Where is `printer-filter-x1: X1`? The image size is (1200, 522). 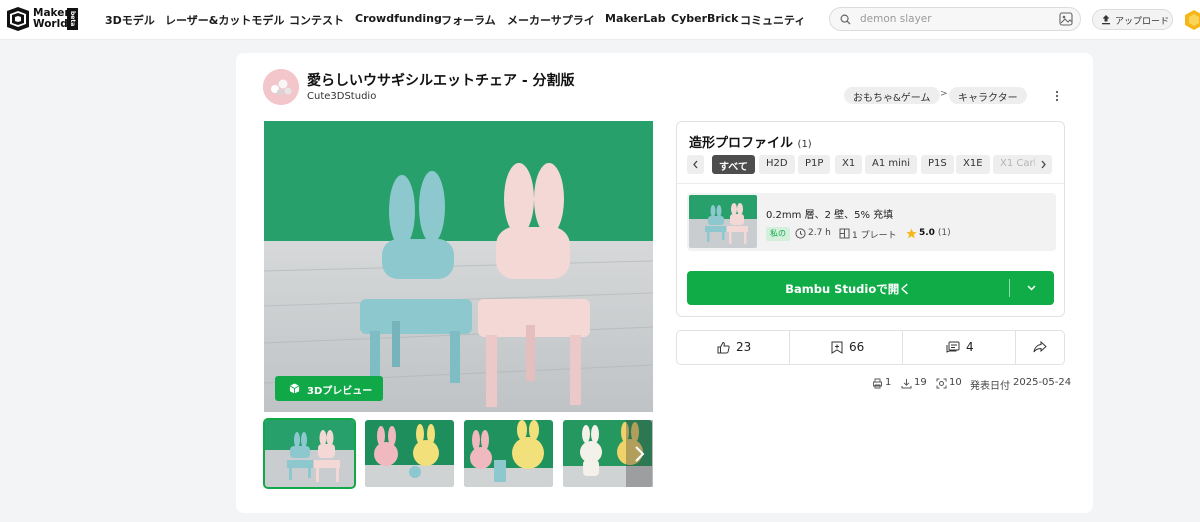
printer-filter-x1: X1 is located at coordinates (849, 164).